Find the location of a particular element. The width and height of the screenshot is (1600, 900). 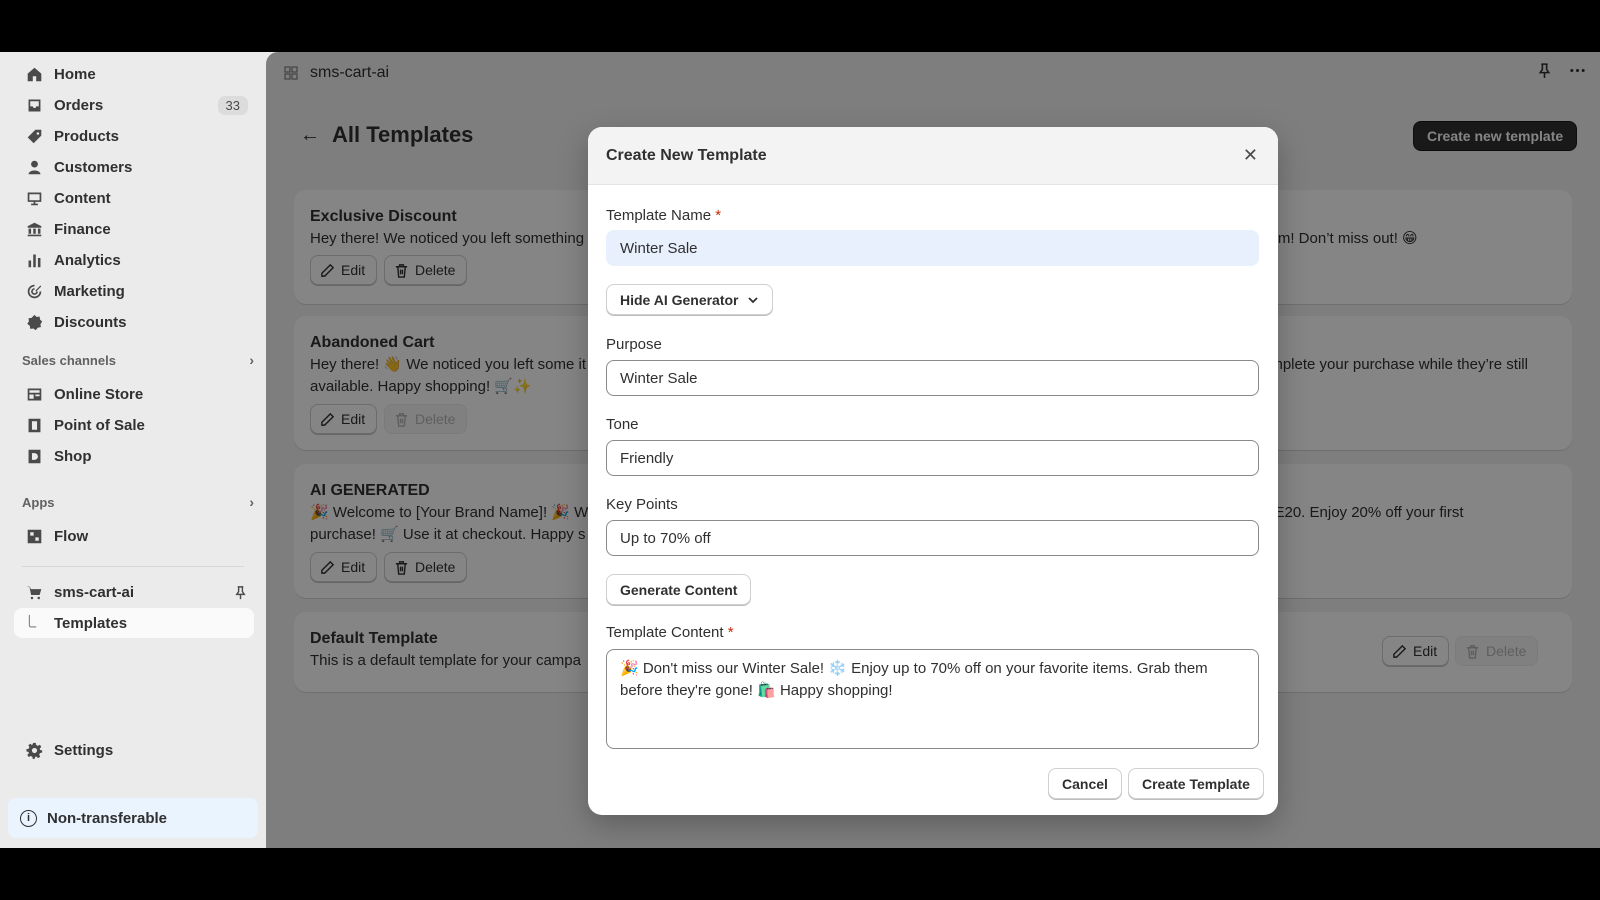

cart-icon is located at coordinates (34, 592).